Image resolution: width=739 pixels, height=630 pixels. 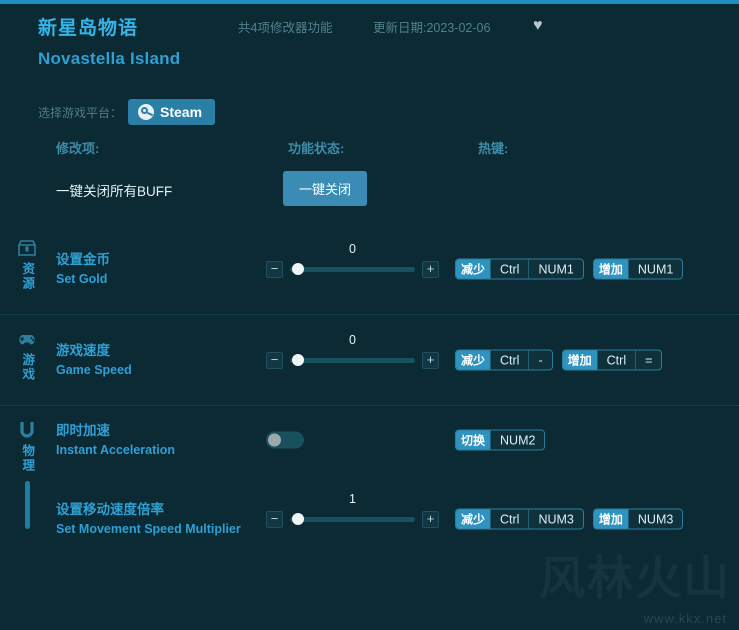 What do you see at coordinates (88, 28) in the screenshot?
I see `page-title-cn: 新星岛物语` at bounding box center [88, 28].